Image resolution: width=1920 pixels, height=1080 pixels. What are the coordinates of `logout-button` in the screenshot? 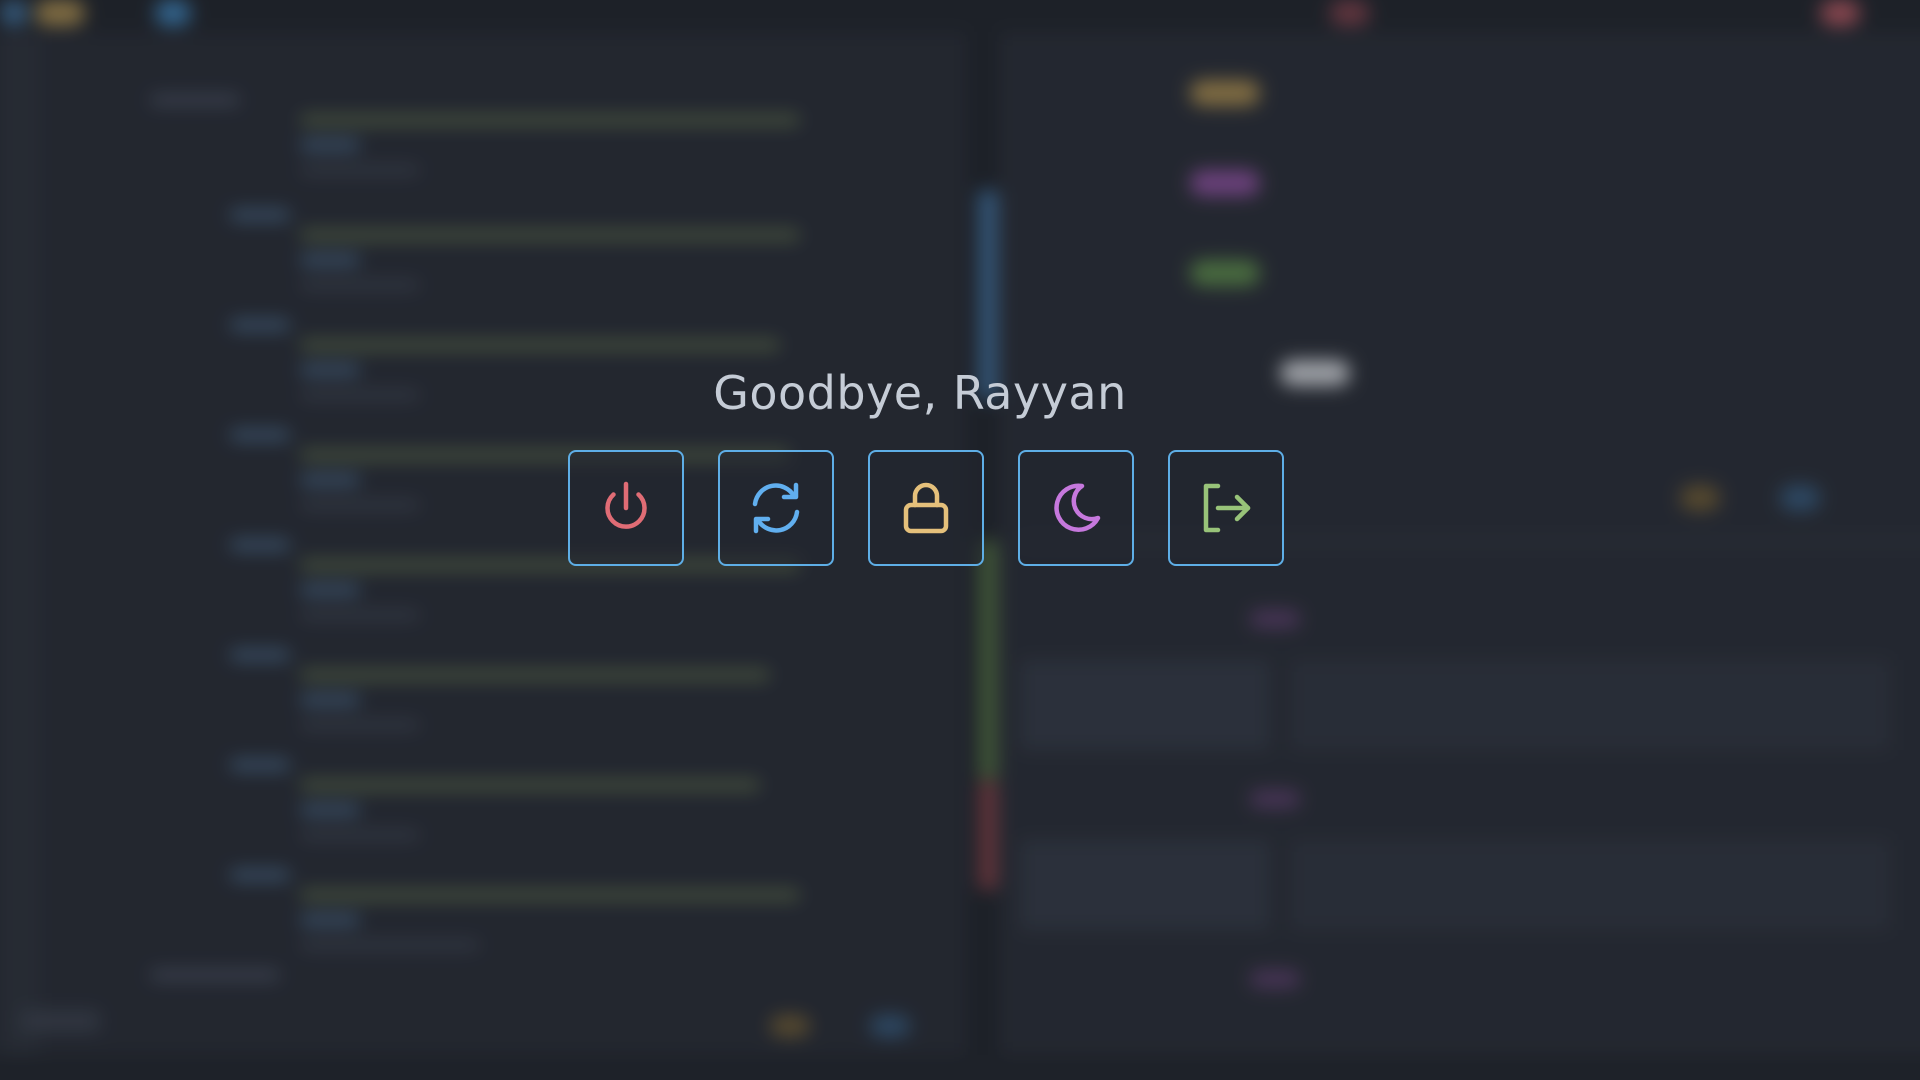 It's located at (1226, 508).